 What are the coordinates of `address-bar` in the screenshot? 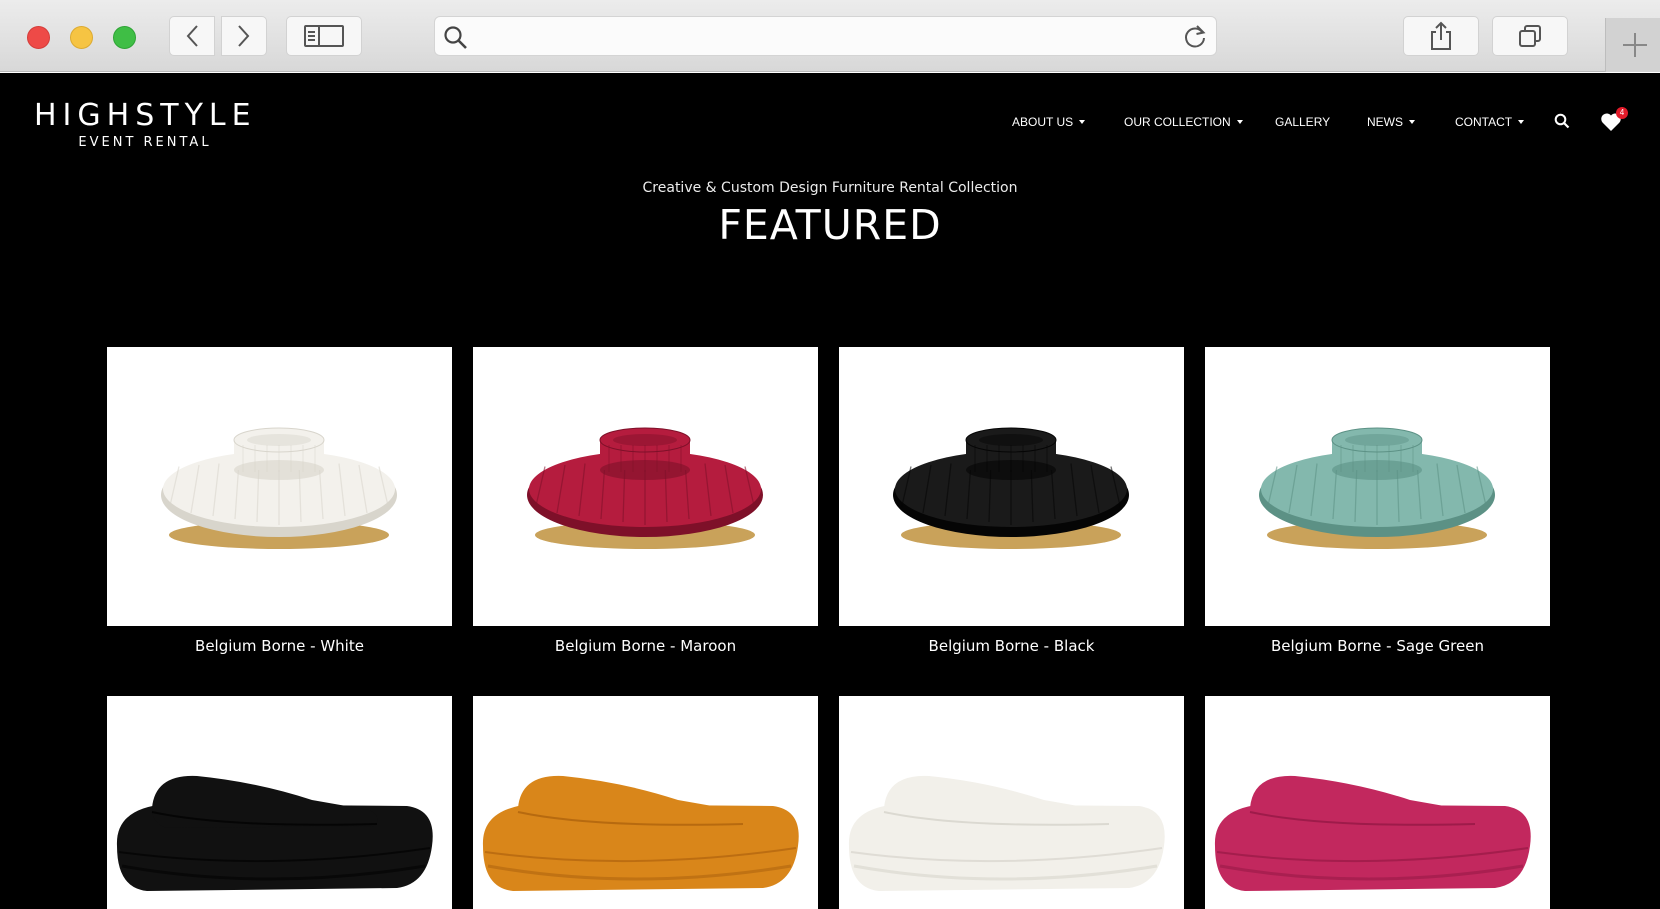 It's located at (825, 36).